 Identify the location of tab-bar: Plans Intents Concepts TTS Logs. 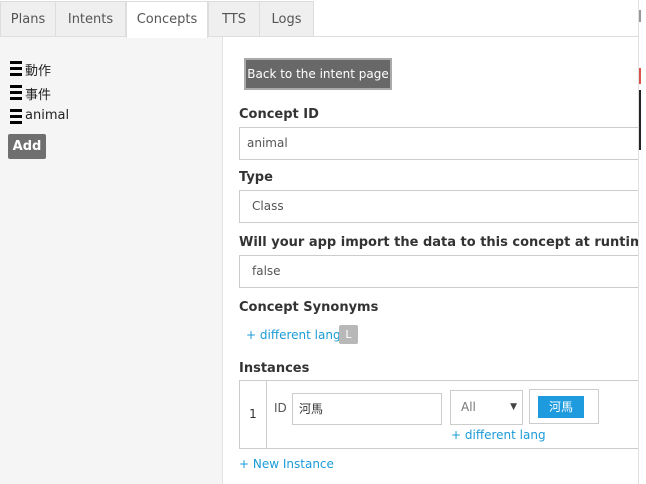
(319, 19).